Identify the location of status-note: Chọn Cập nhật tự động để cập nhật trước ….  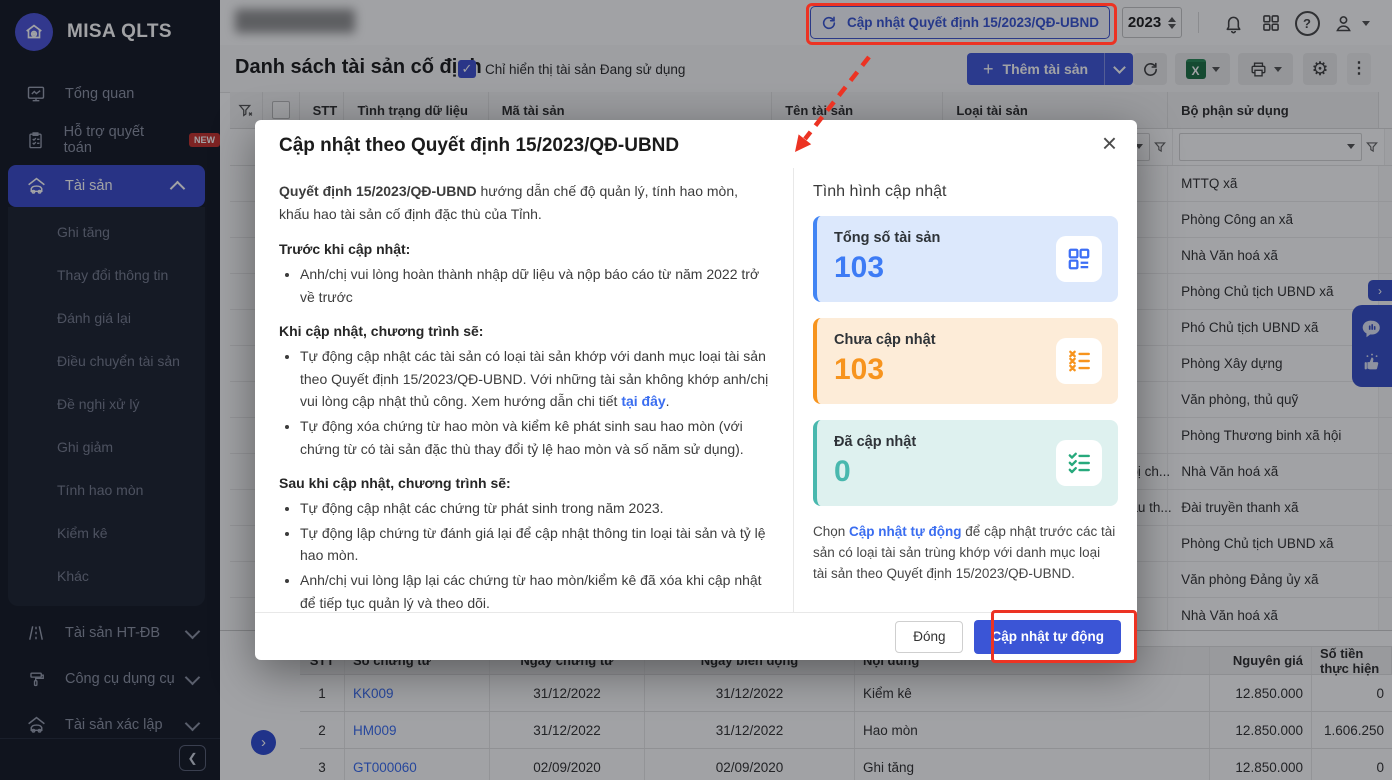
(965, 553).